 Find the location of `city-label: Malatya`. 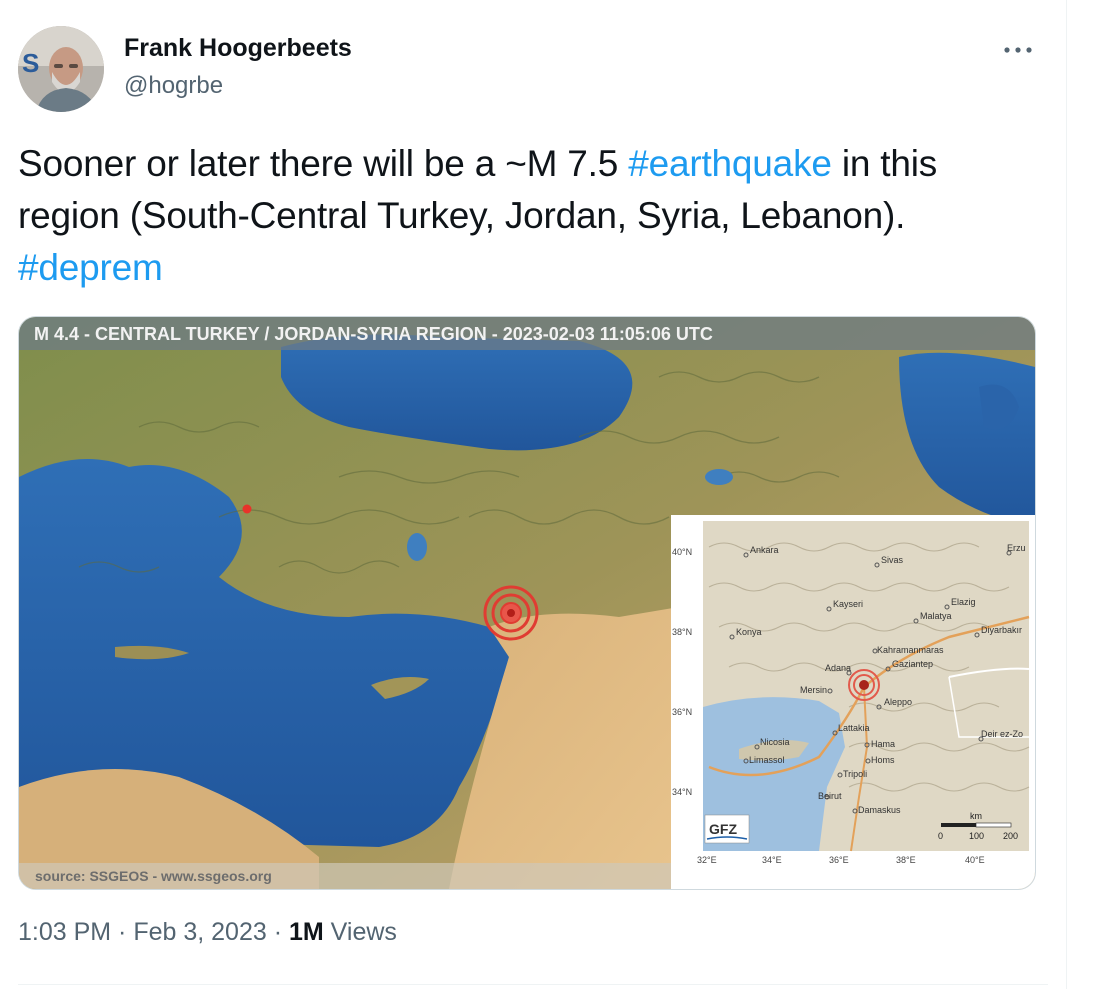

city-label: Malatya is located at coordinates (936, 616).